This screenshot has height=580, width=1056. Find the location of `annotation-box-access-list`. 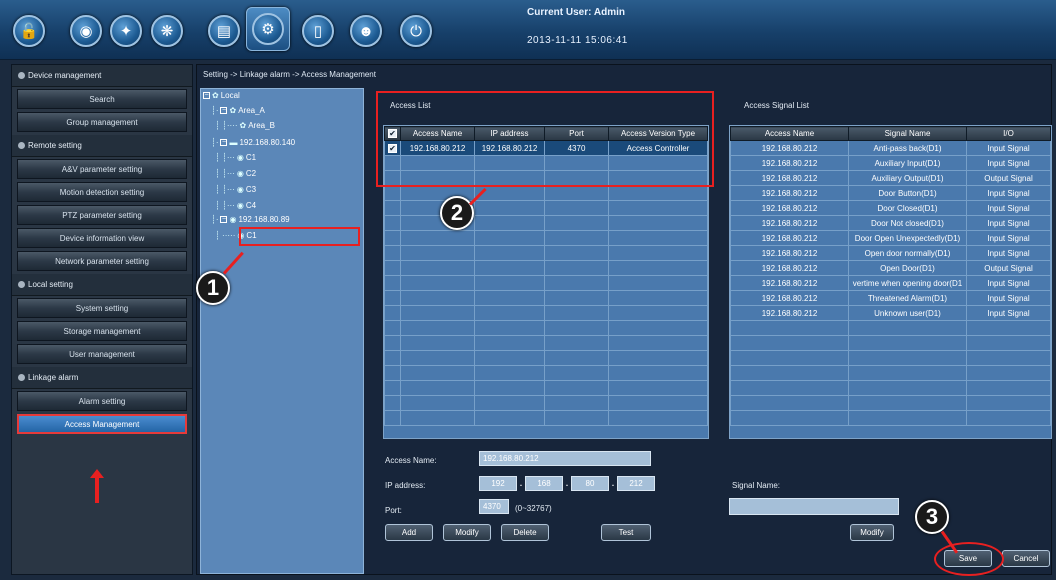

annotation-box-access-list is located at coordinates (545, 139).